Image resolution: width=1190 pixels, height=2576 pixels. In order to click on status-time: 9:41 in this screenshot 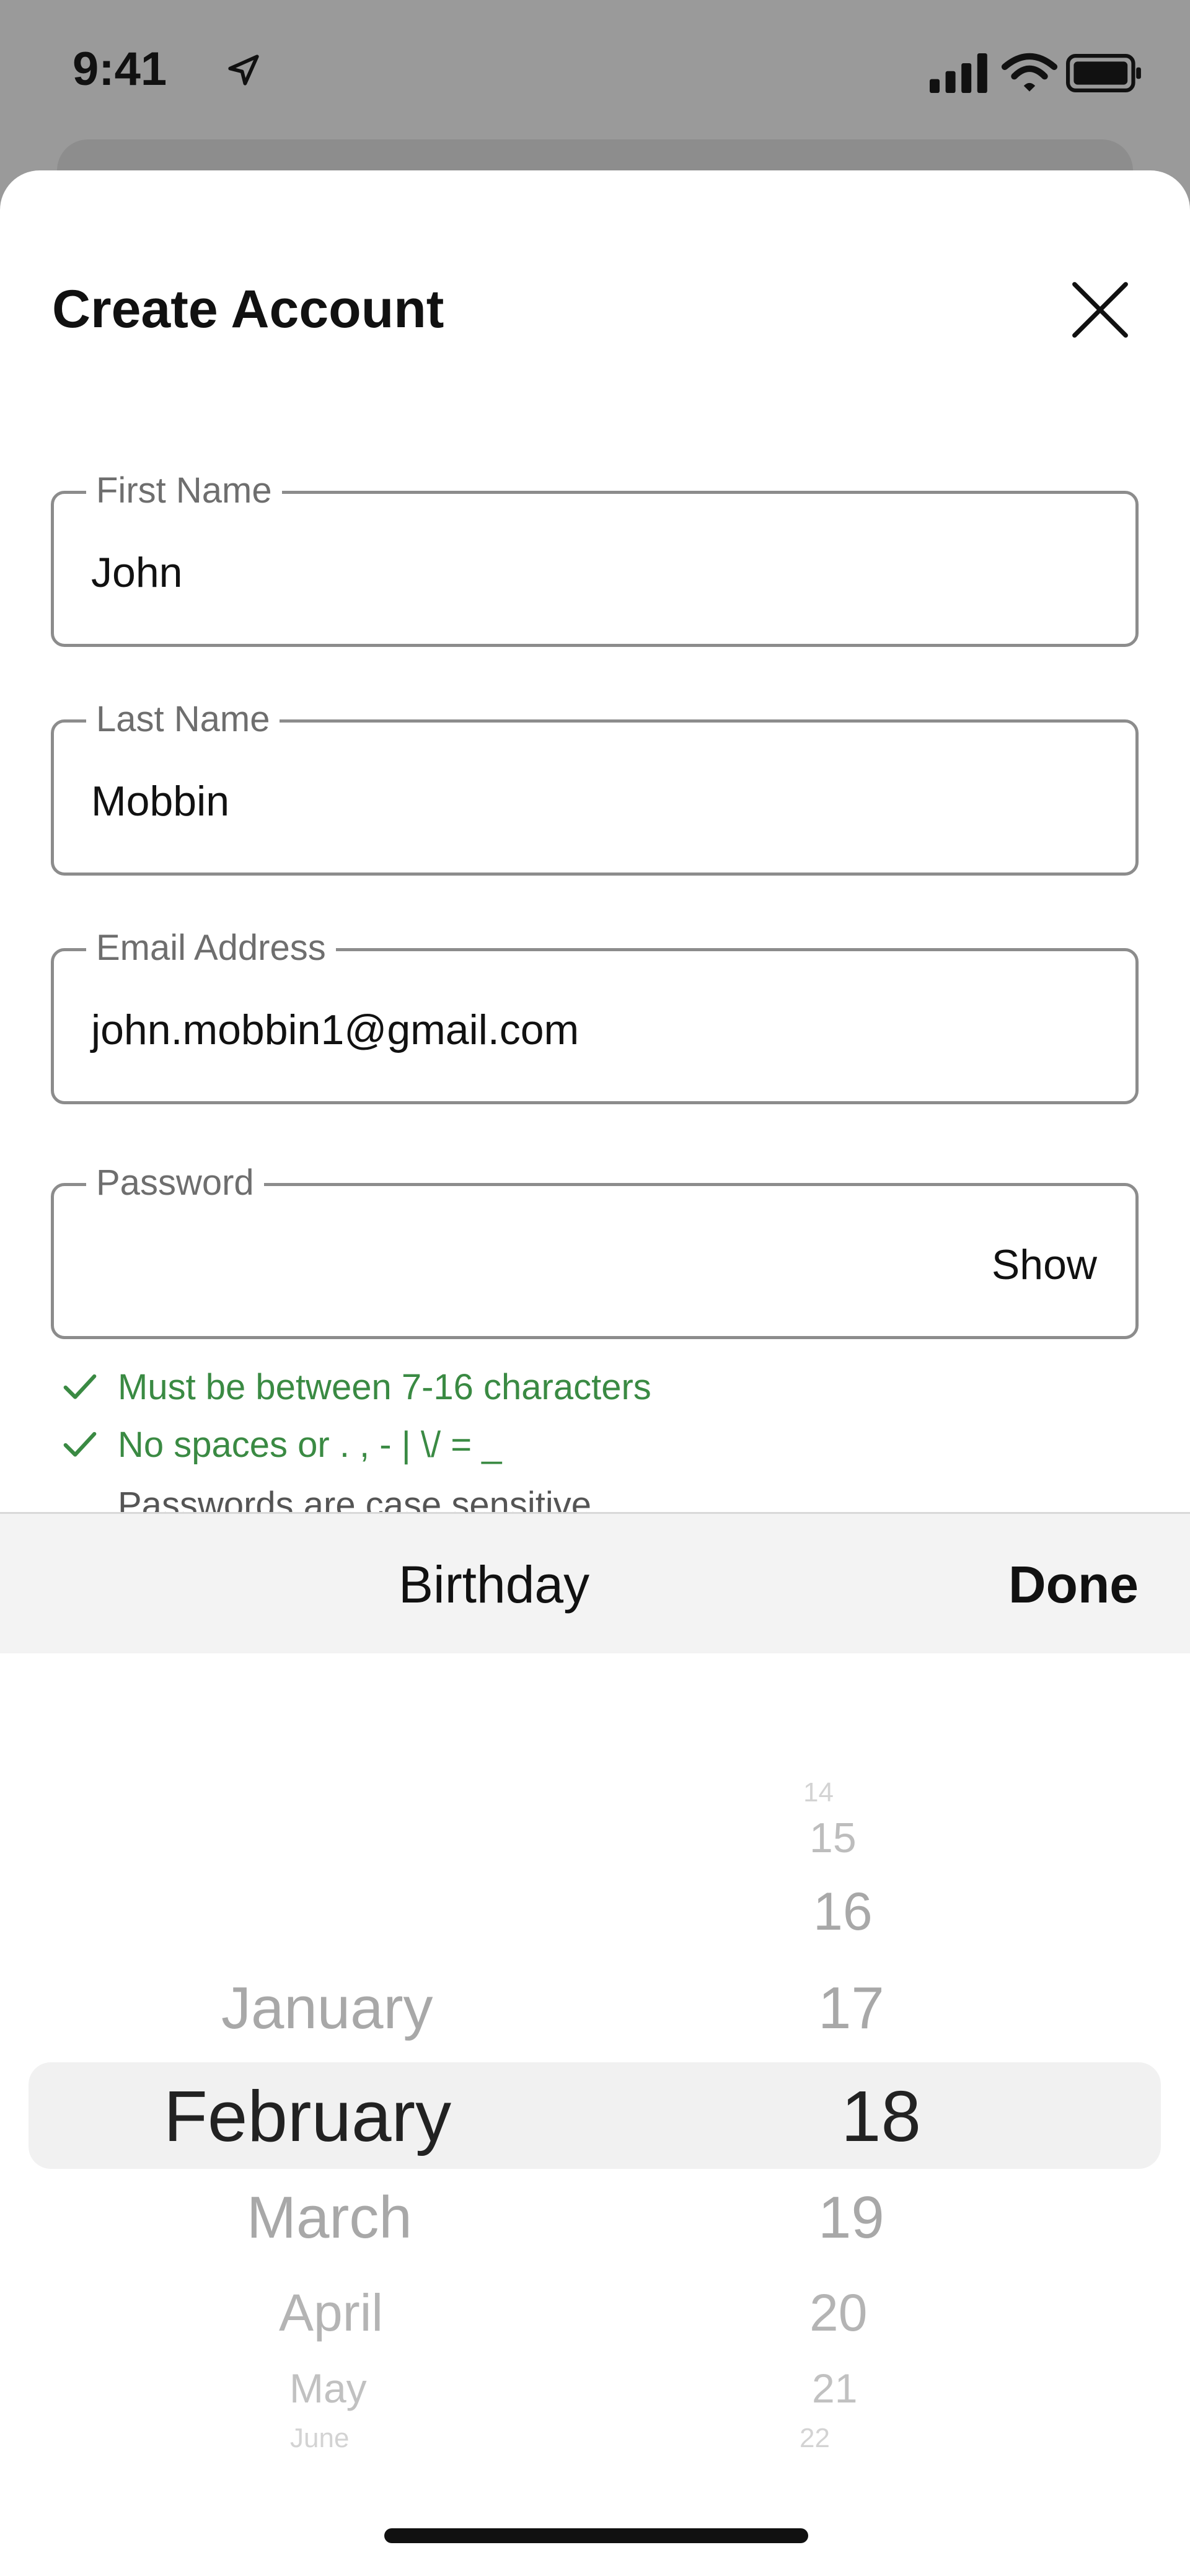, I will do `click(120, 69)`.